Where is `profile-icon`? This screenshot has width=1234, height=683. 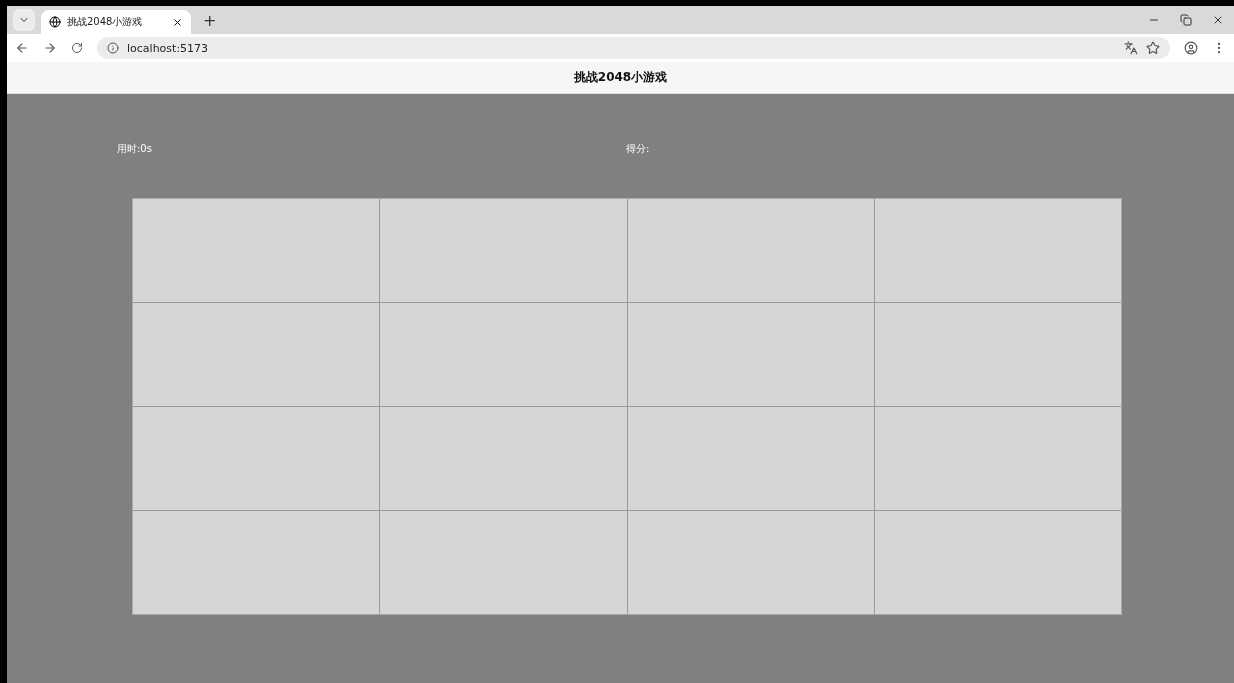 profile-icon is located at coordinates (1191, 48).